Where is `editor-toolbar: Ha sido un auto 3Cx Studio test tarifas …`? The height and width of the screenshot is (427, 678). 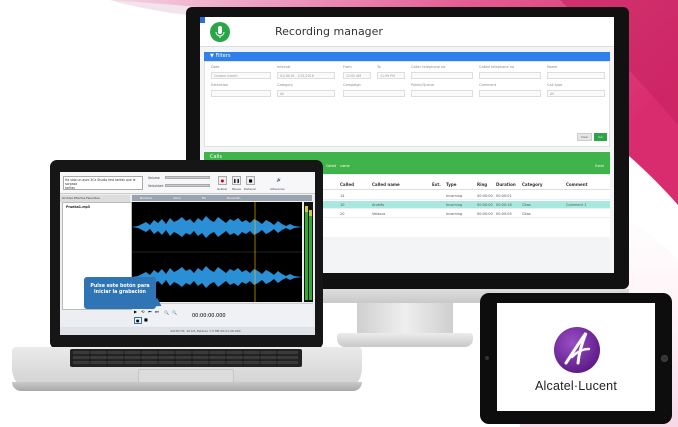
editor-toolbar: Ha sido un auto 3Cx Studio test tarifas … is located at coordinates (187, 183).